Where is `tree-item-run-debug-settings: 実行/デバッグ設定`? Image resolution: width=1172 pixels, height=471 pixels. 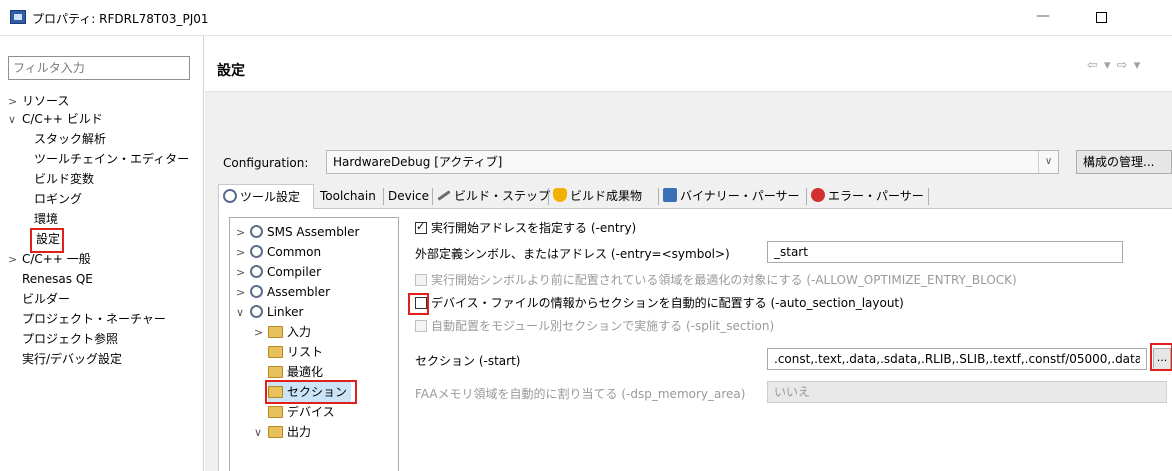
tree-item-run-debug-settings: 実行/デバッグ設定 is located at coordinates (72, 359).